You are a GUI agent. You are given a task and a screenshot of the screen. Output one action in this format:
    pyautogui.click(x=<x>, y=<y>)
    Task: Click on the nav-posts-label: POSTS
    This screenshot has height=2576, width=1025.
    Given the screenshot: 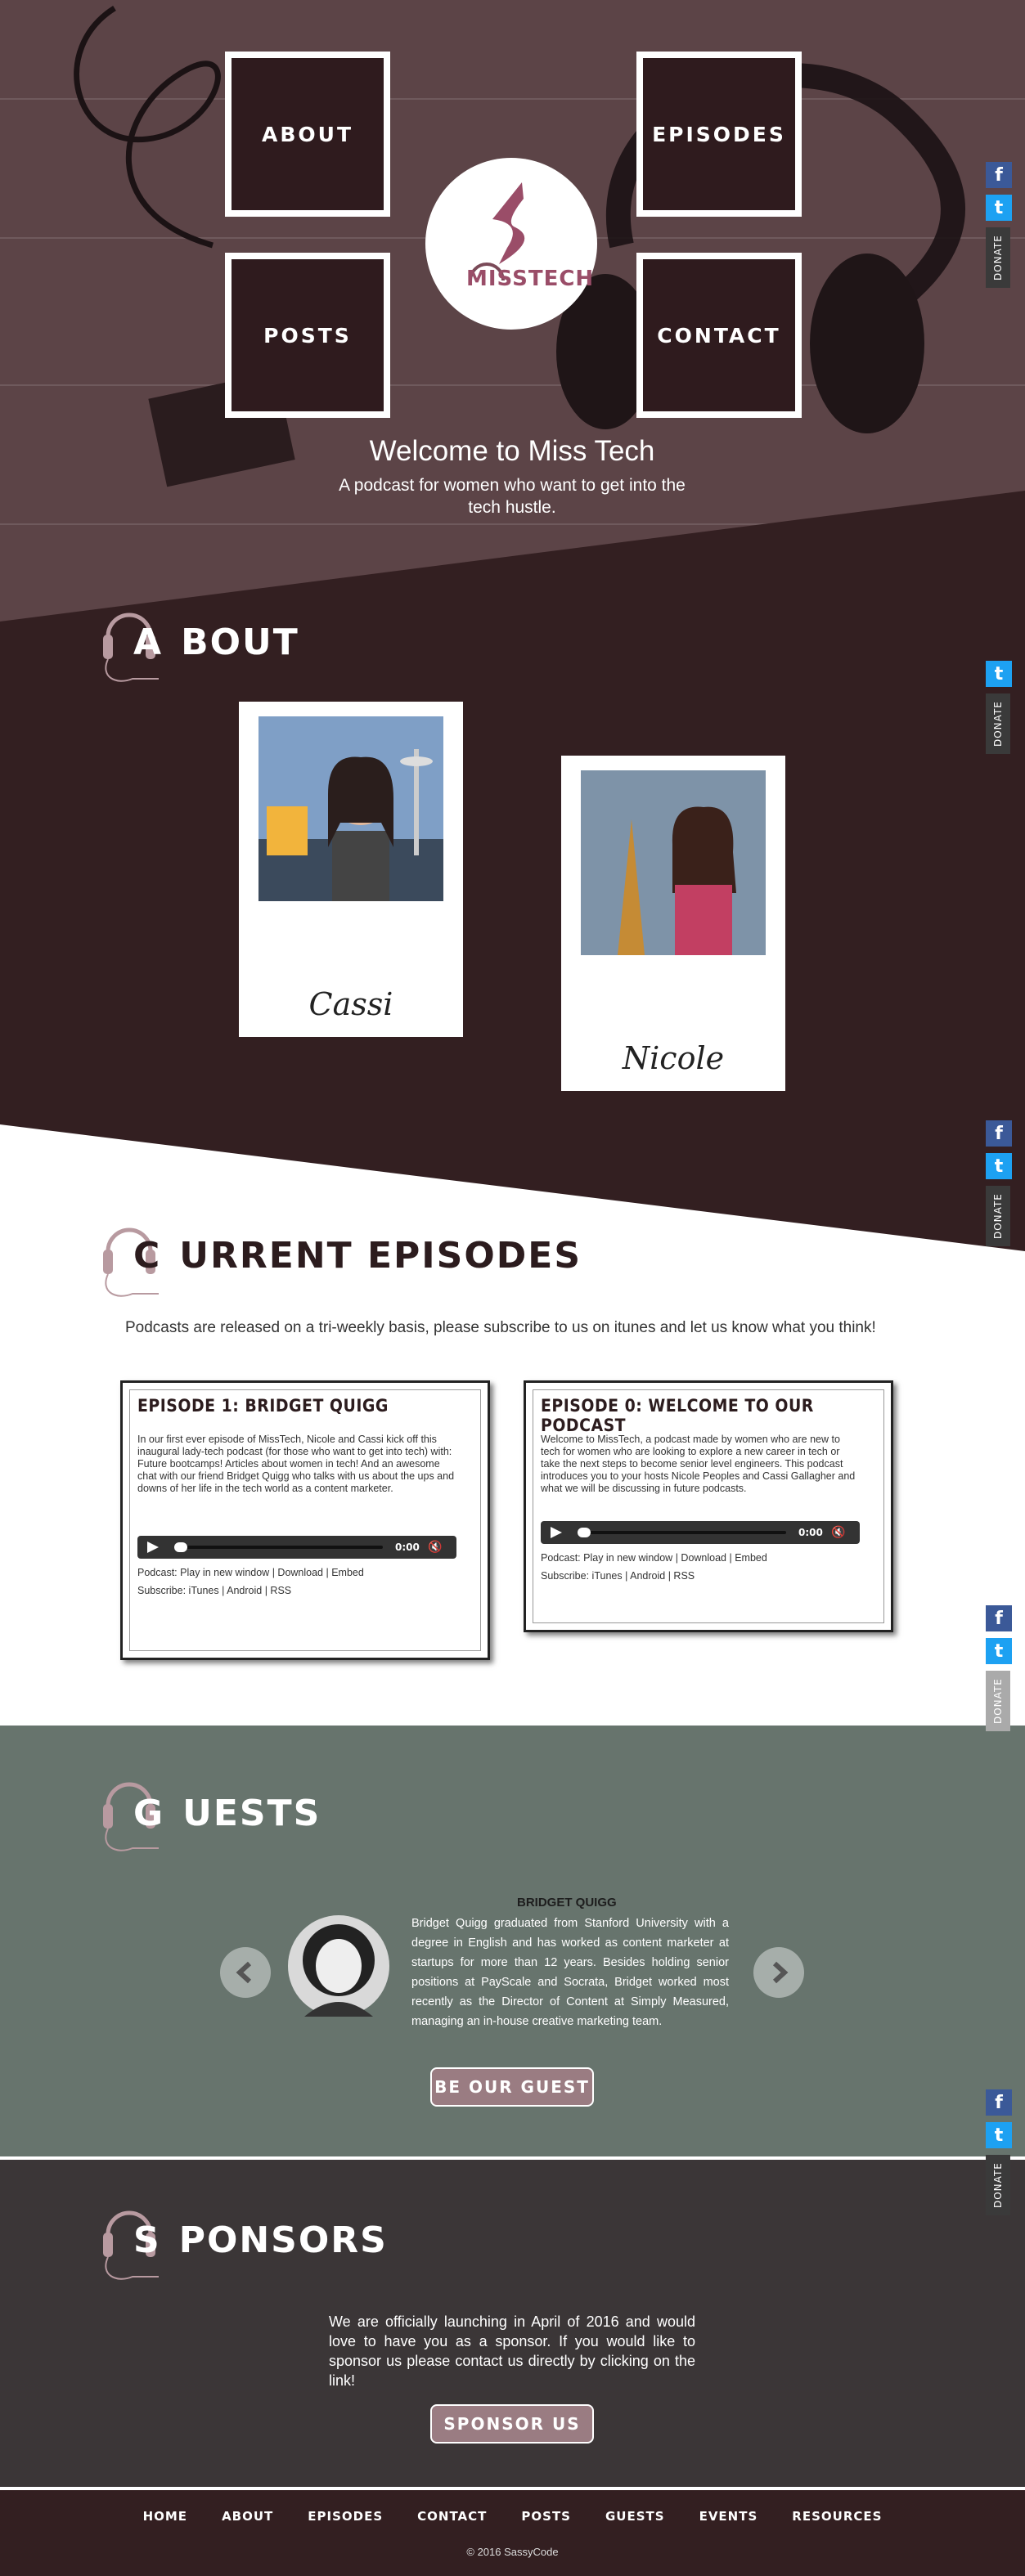 What is the action you would take?
    pyautogui.click(x=307, y=336)
    